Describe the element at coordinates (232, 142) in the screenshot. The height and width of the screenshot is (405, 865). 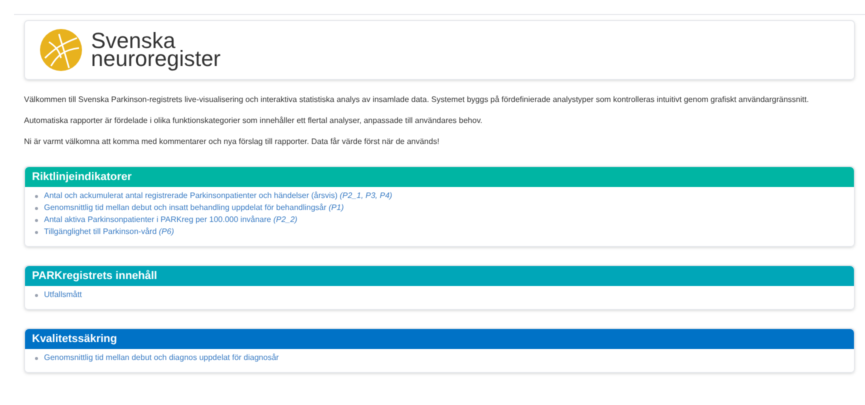
I see `intro-paragraph: Ni är varmt välkomna att komma med kommentarer och nya förslag till rapporter. Data får värde först när de används!` at that location.